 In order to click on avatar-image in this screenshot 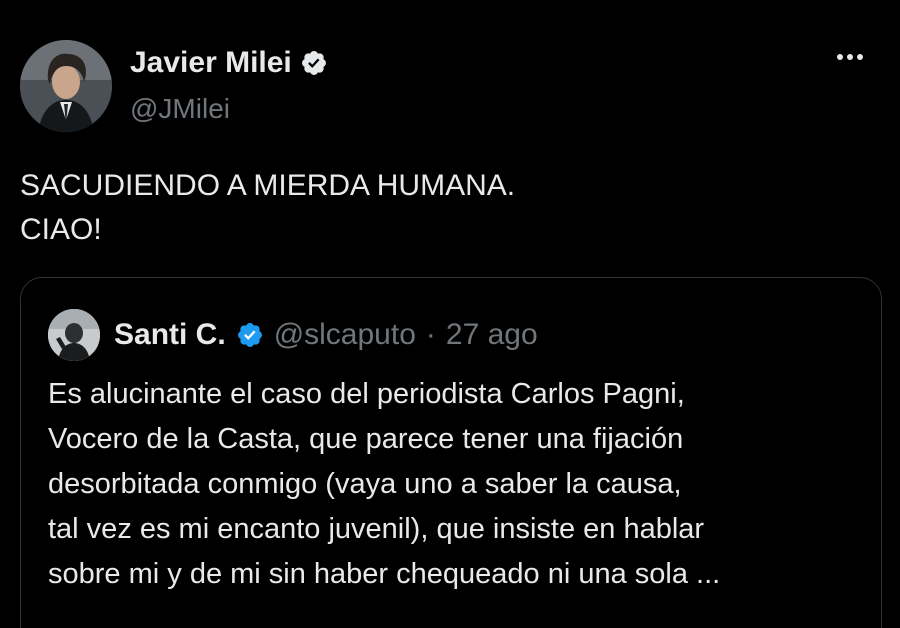, I will do `click(66, 86)`.